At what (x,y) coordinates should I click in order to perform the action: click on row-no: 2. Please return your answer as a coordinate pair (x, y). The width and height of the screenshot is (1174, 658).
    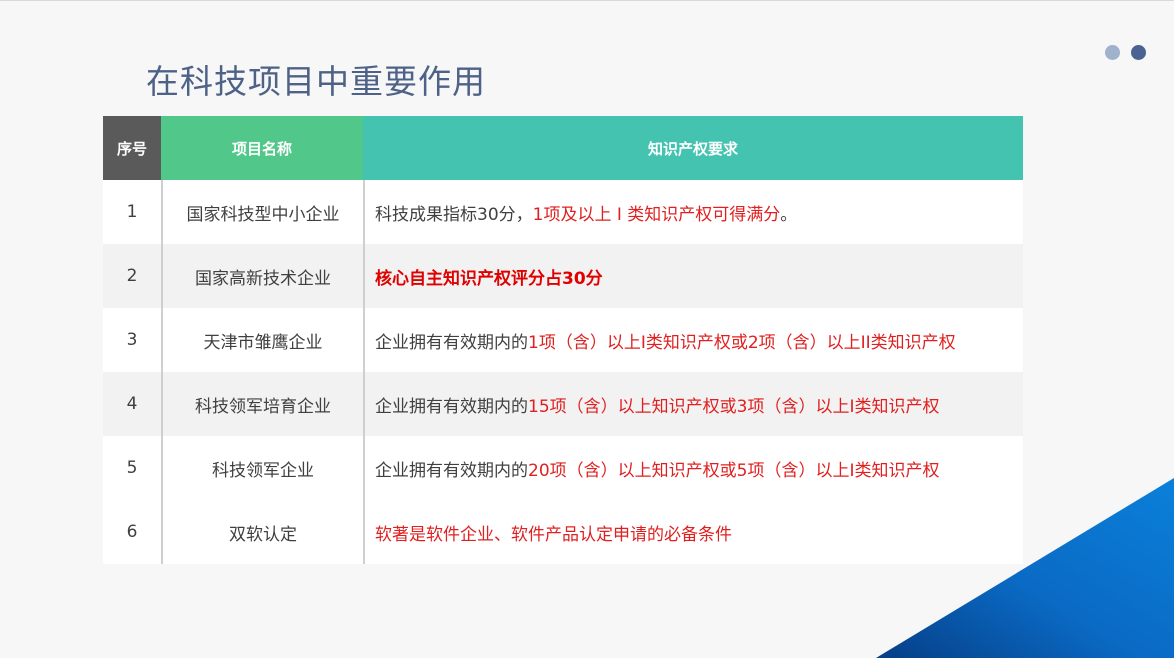
    Looking at the image, I should click on (132, 276).